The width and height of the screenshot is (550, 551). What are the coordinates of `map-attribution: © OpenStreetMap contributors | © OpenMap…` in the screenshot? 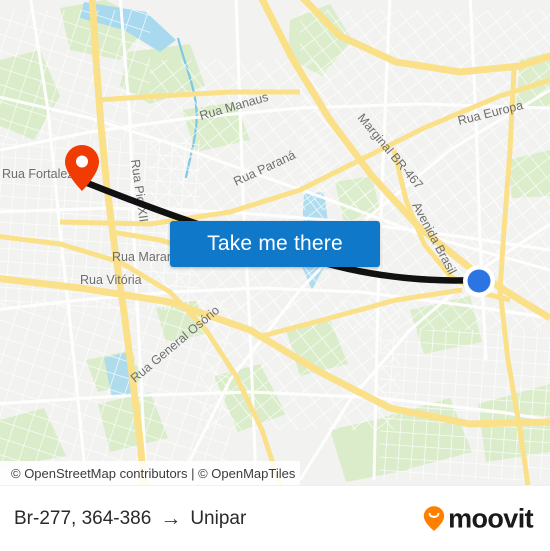 It's located at (150, 473).